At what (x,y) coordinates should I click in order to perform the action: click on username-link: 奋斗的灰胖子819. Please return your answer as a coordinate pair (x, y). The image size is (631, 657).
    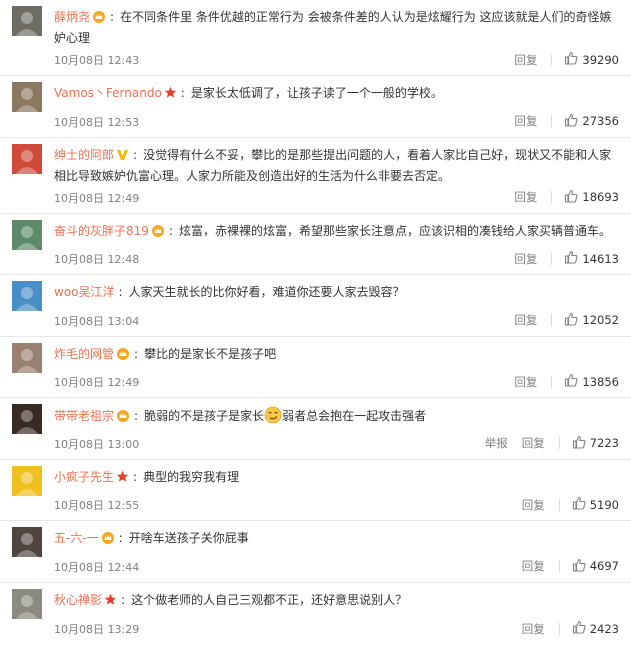
    Looking at the image, I should click on (101, 231).